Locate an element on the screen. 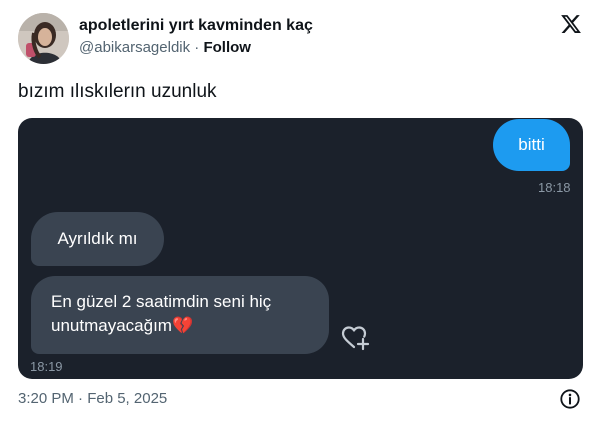 The image size is (600, 428). info-icon is located at coordinates (570, 399).